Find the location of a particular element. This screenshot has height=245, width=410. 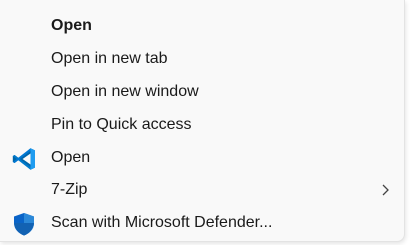

menu-item-label: Pin to Quick access is located at coordinates (121, 124).